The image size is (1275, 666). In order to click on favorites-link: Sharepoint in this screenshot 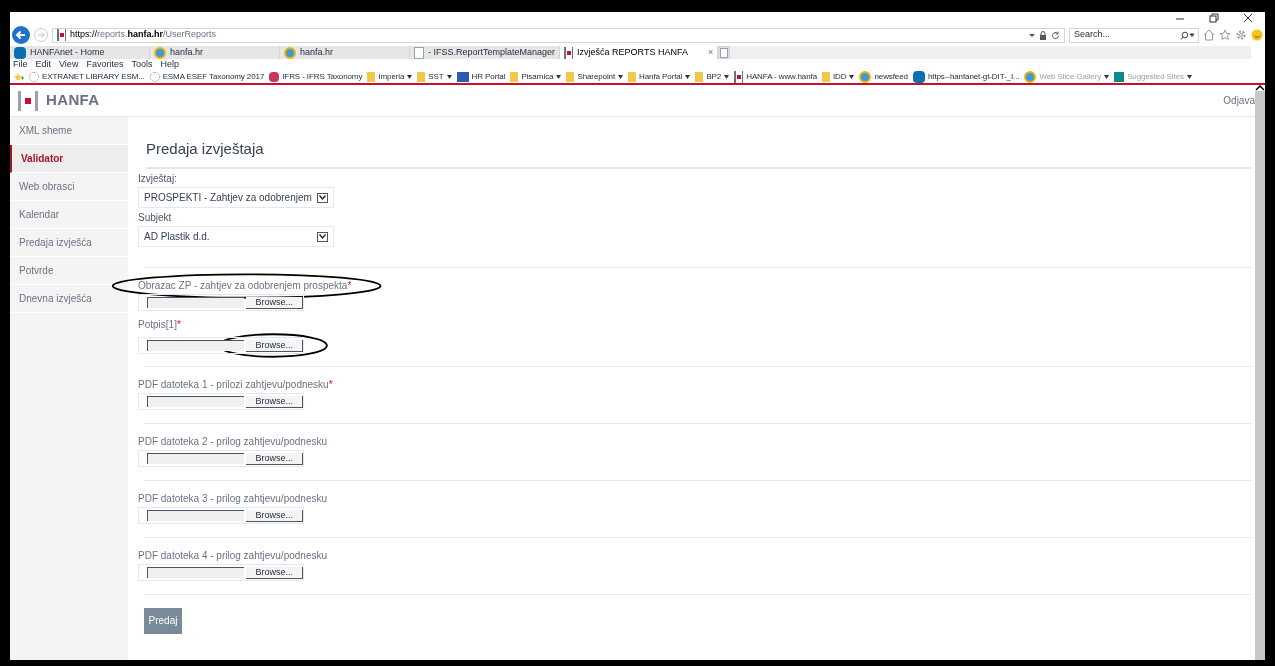, I will do `click(595, 76)`.